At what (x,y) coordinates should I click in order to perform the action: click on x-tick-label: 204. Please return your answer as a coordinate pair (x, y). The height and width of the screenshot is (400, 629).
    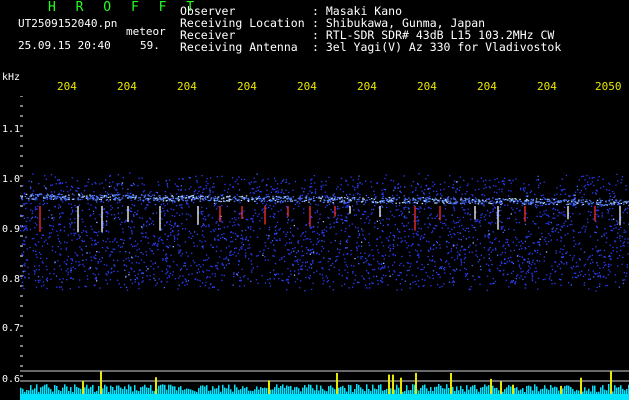
    Looking at the image, I should click on (127, 86).